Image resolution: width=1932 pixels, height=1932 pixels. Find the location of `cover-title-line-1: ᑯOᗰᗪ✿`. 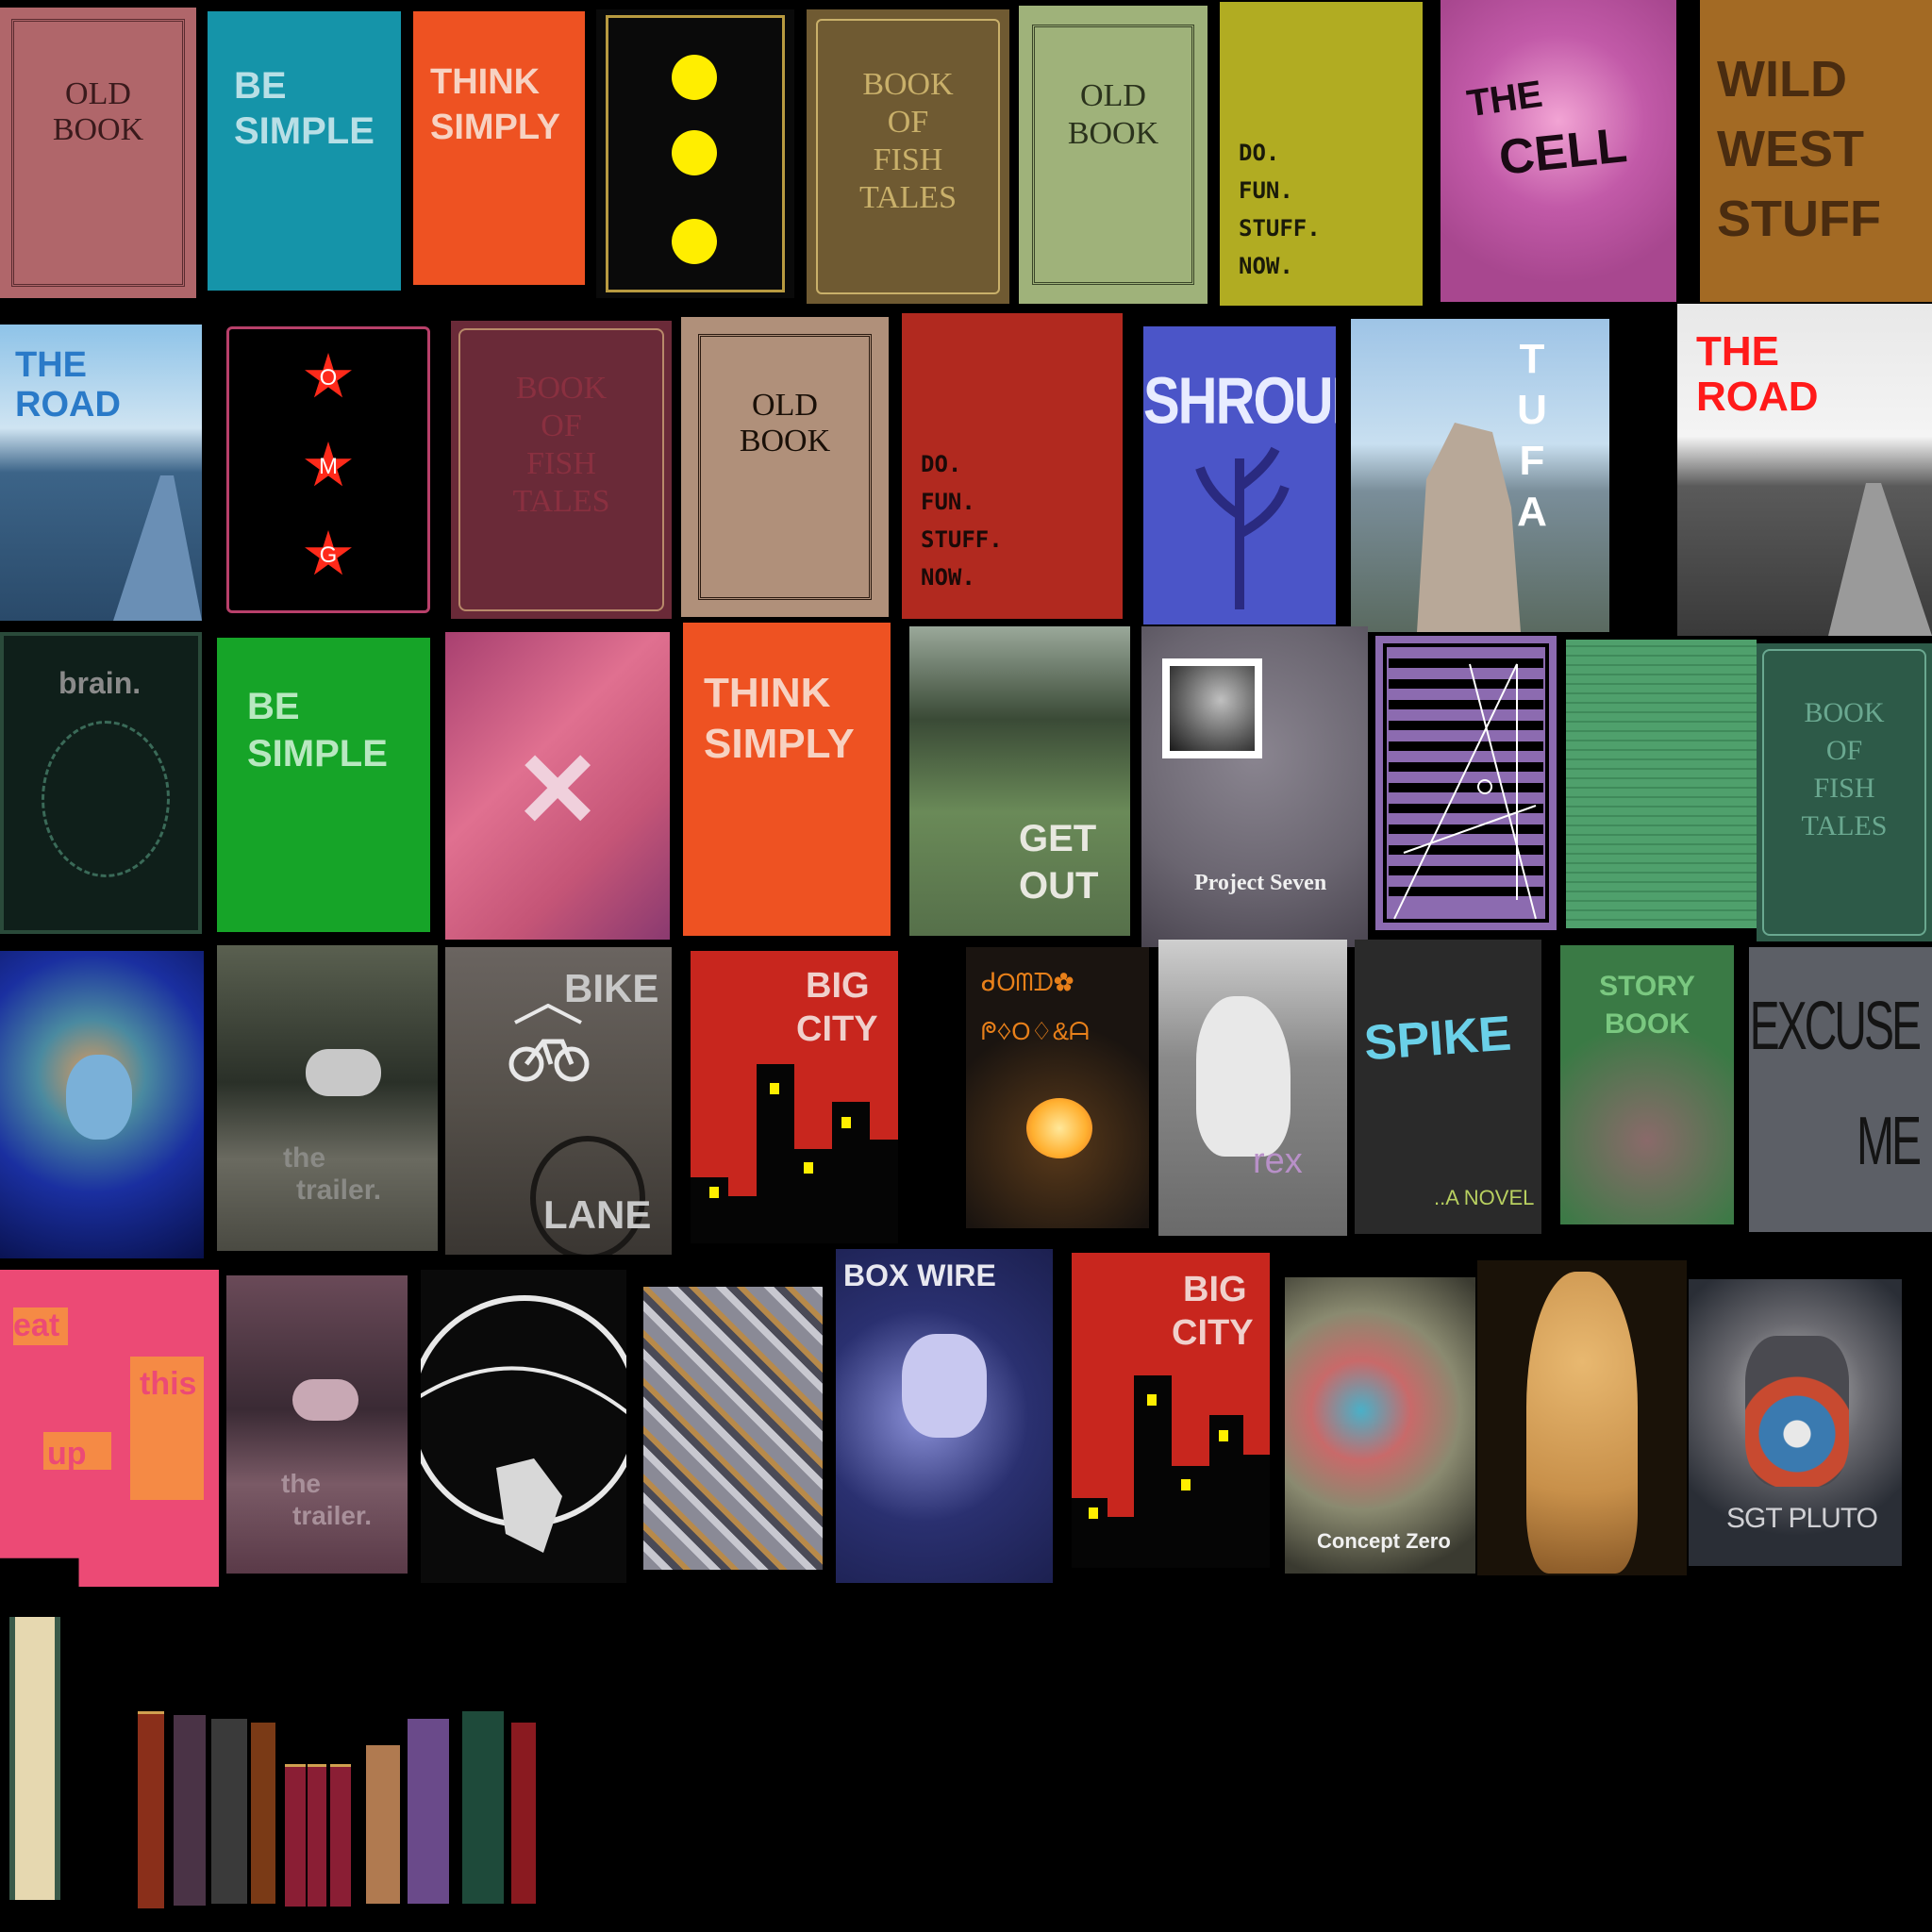

cover-title-line-1: ᑯOᗰᗪ✿ is located at coordinates (1027, 982).